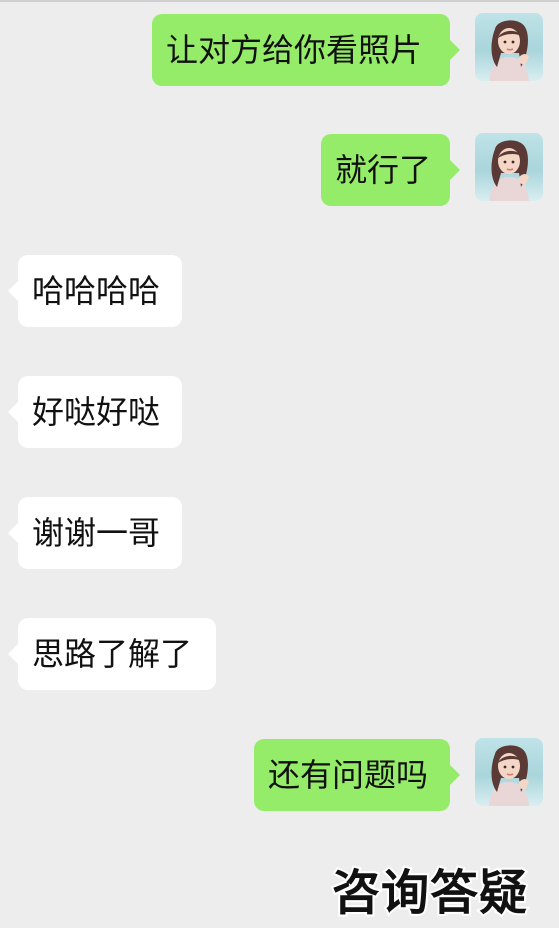 This screenshot has height=928, width=559. I want to click on message-text: 让对方给你看照片, so click(294, 50).